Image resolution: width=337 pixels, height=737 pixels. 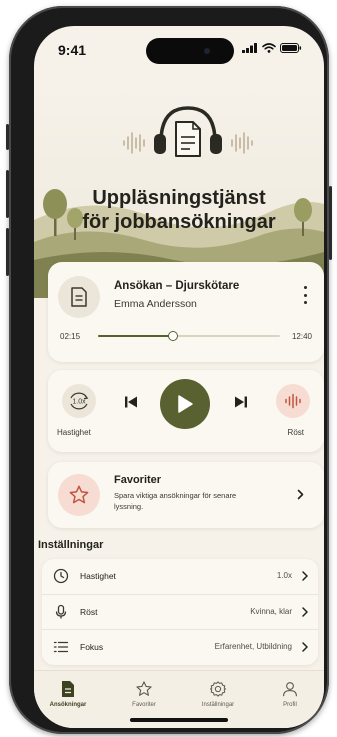 What do you see at coordinates (79, 297) in the screenshot?
I see `track-document-icon` at bounding box center [79, 297].